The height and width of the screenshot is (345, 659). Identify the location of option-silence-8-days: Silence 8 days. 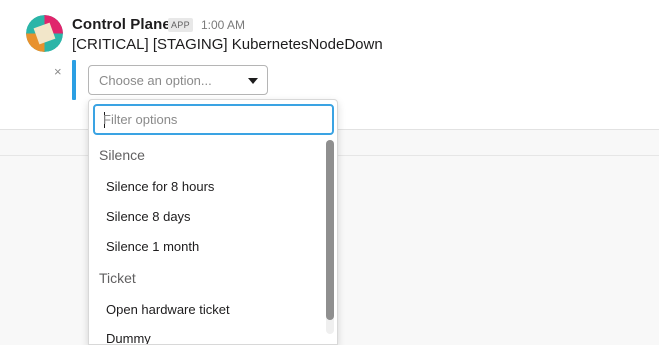
(148, 216).